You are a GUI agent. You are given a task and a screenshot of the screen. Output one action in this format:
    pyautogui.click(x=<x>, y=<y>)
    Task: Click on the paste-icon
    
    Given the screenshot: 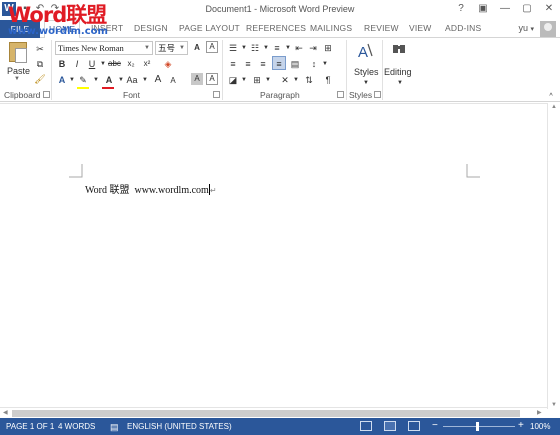 What is the action you would take?
    pyautogui.click(x=18, y=52)
    